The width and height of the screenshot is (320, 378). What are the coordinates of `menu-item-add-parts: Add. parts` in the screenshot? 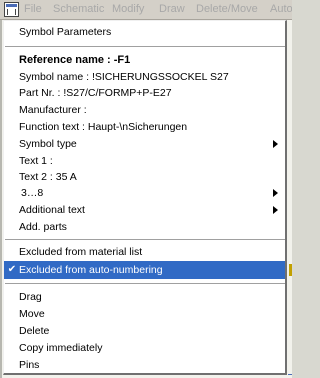 It's located at (144, 227).